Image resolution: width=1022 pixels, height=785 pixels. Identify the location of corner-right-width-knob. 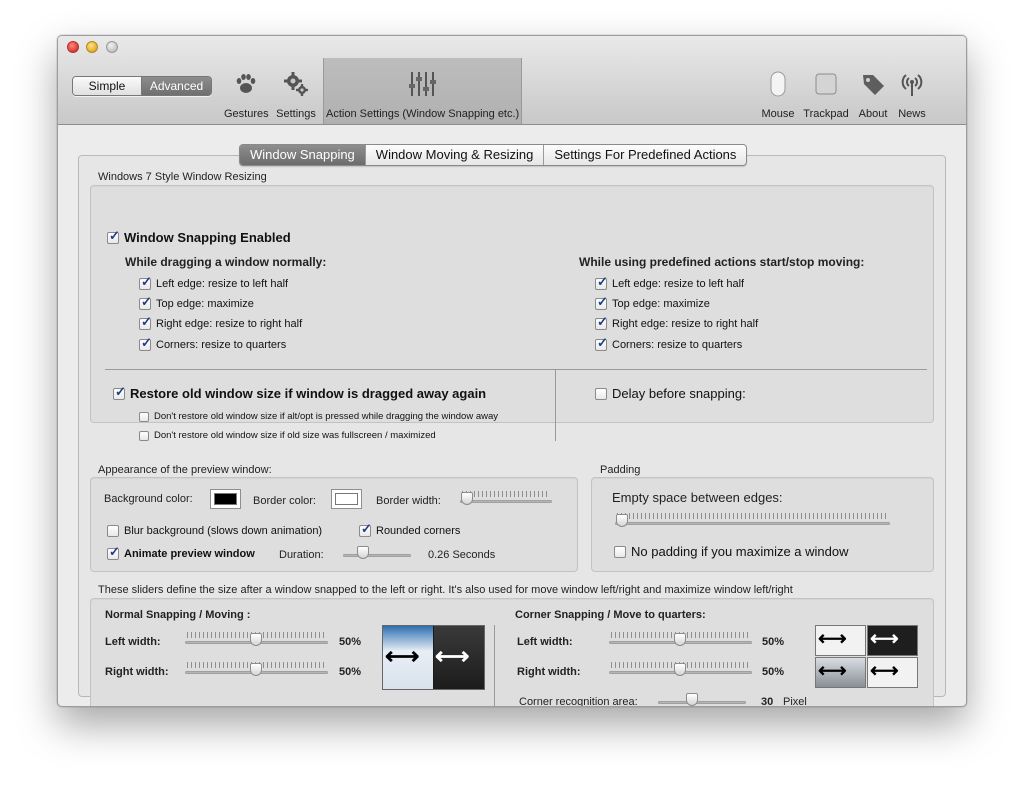
(680, 669).